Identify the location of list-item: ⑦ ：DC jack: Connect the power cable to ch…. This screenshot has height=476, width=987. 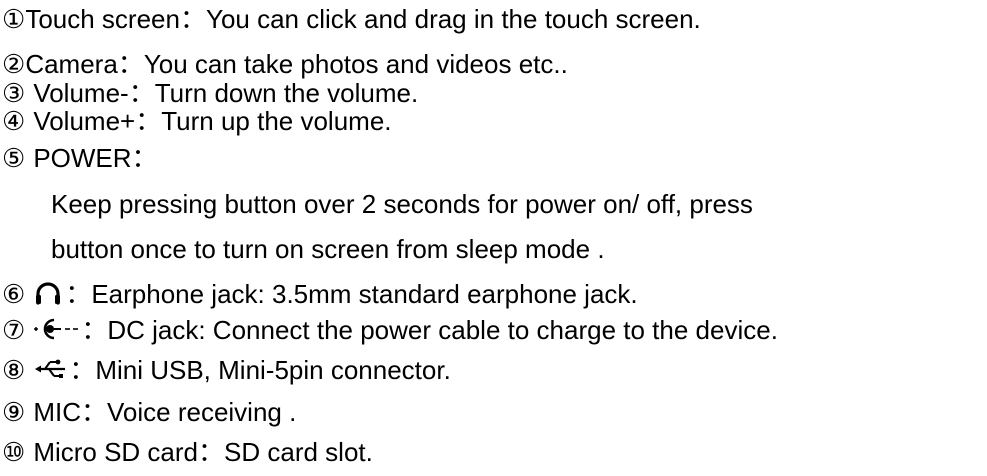
(390, 331).